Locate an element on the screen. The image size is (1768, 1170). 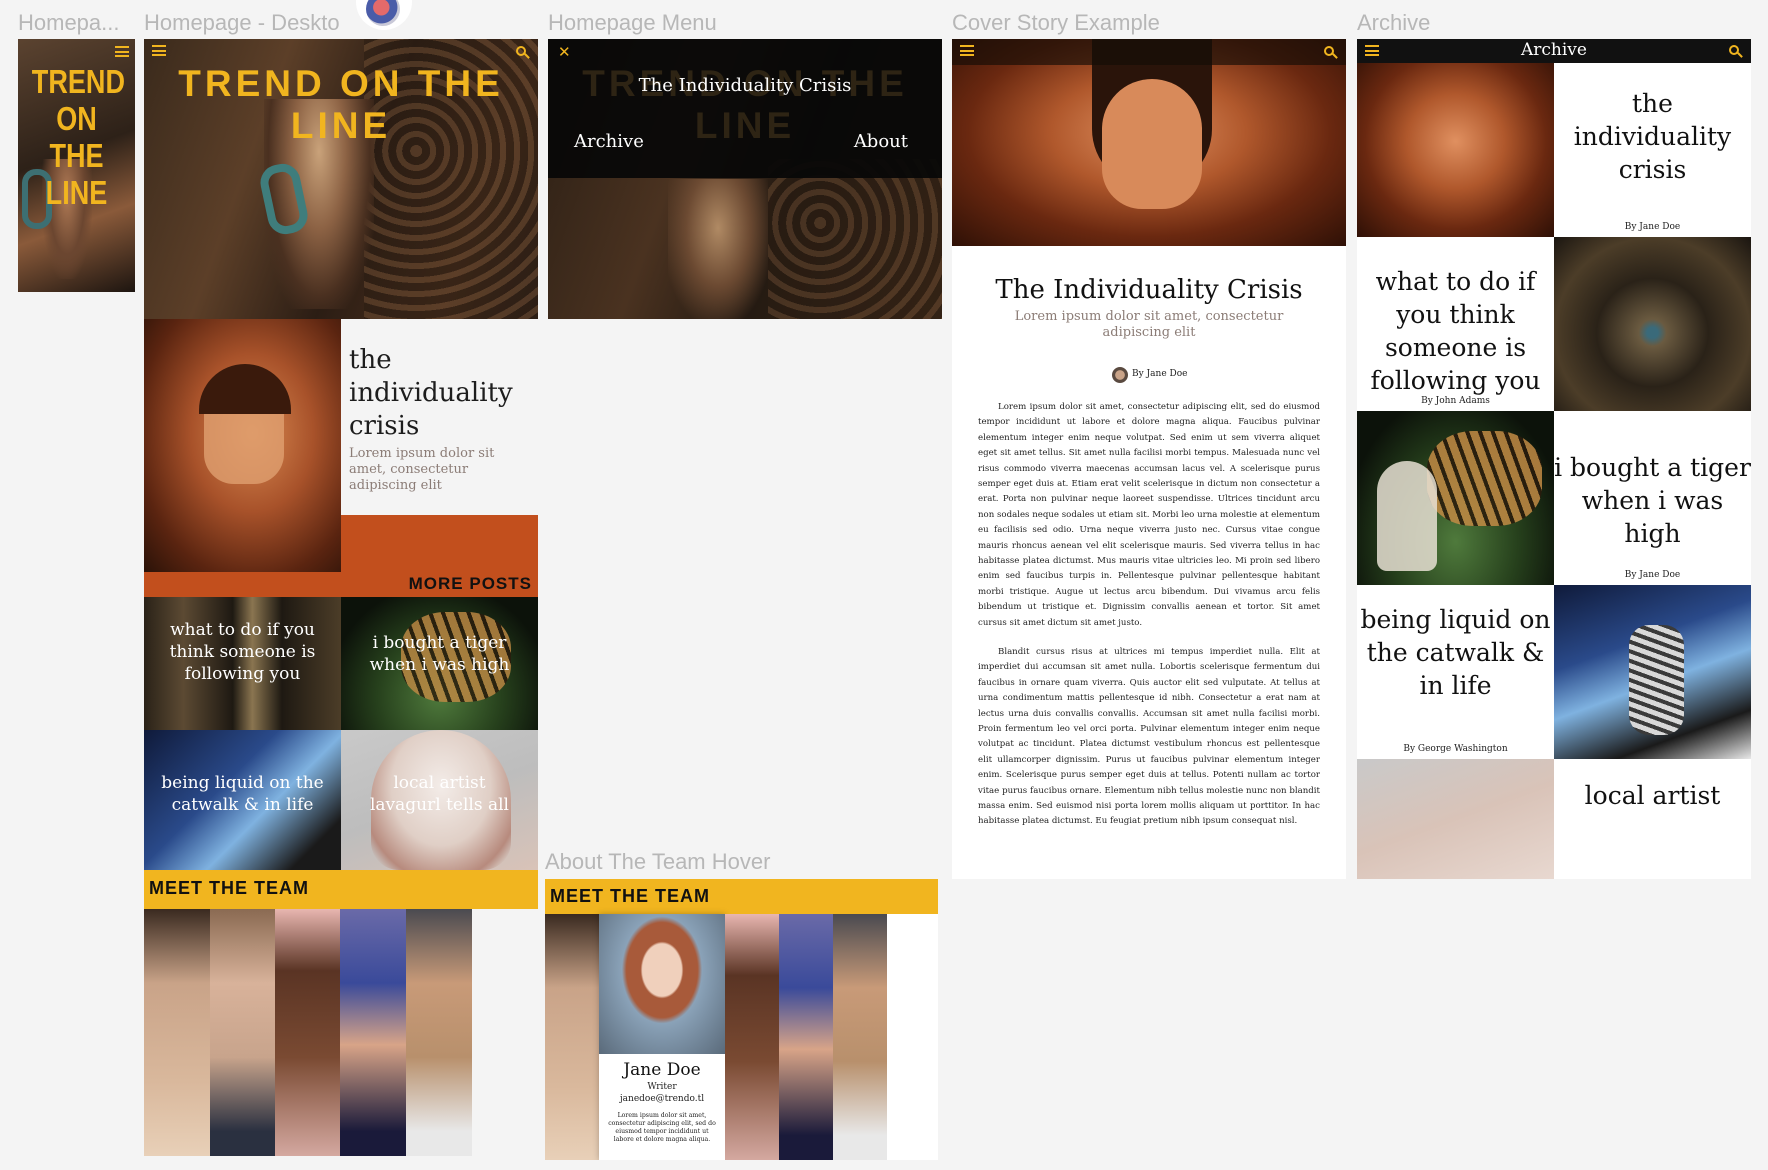
archive-item-author: By George Washington is located at coordinates (1455, 749).